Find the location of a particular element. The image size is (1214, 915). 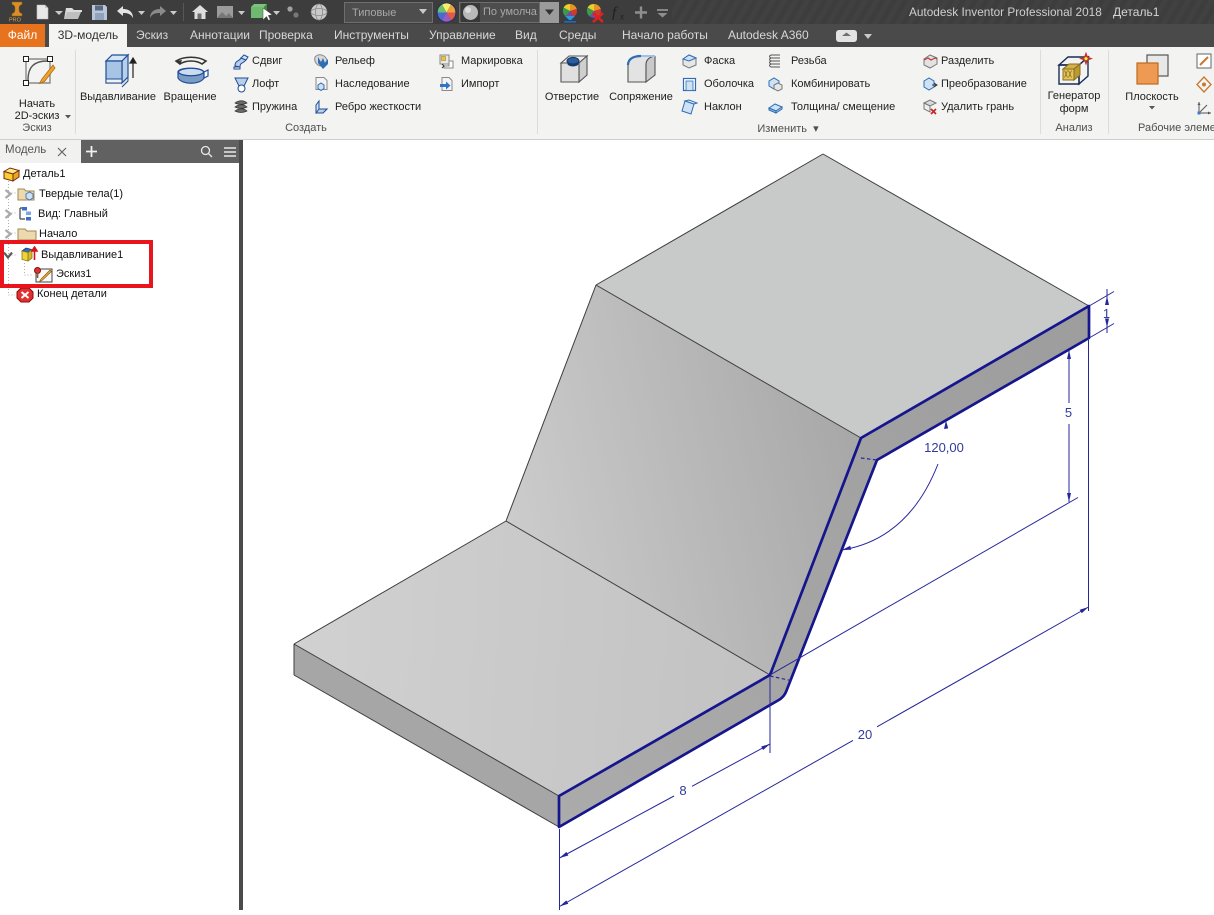

svg-text: 1 is located at coordinates (1106, 313).